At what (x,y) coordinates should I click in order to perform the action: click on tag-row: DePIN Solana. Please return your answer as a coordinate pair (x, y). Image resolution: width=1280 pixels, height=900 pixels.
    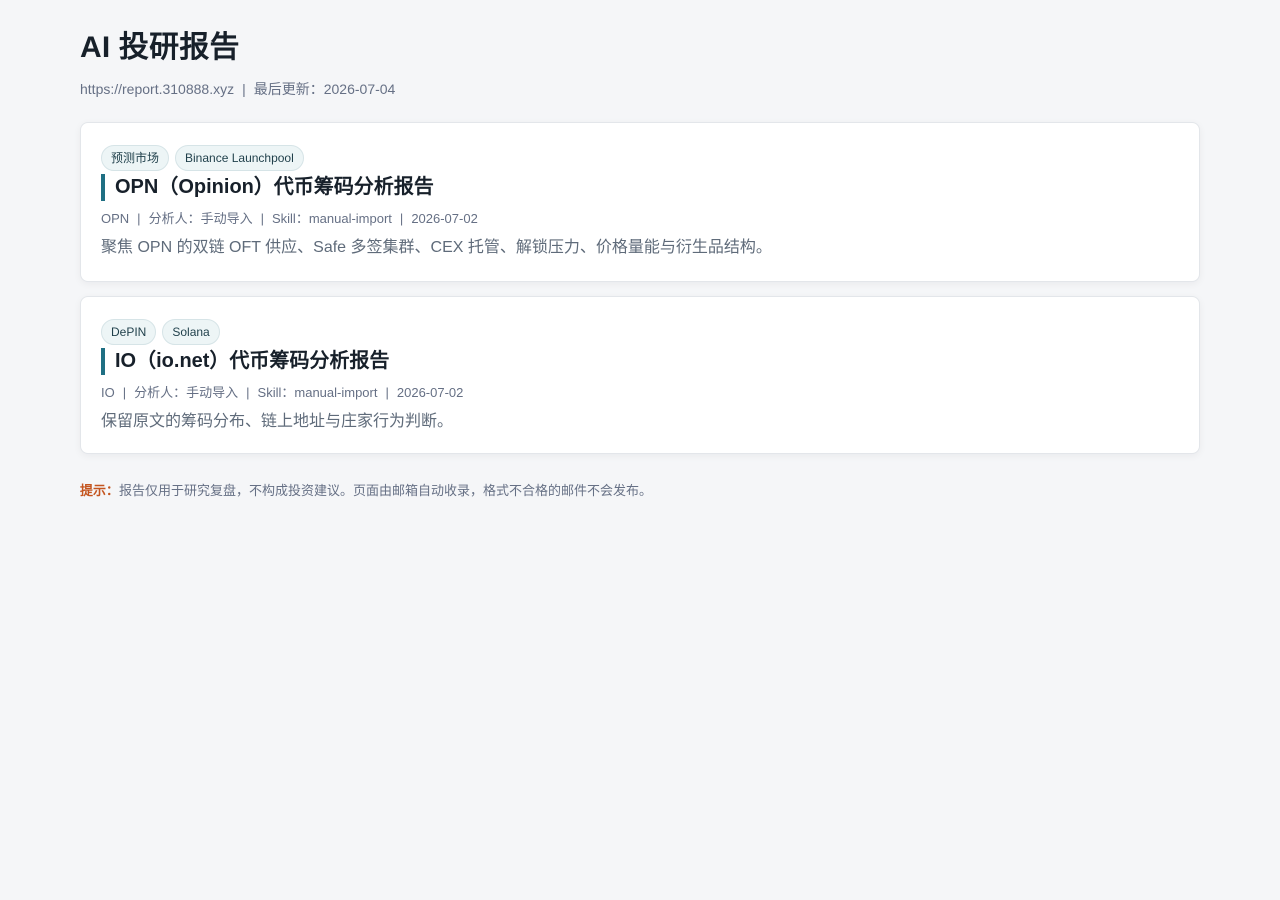
    Looking at the image, I should click on (640, 332).